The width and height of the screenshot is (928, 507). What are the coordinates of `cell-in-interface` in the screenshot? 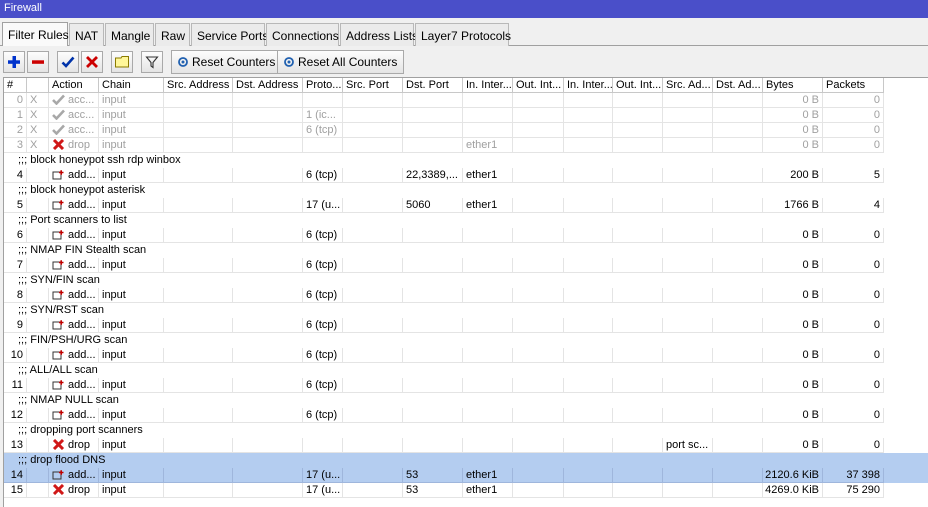 It's located at (488, 385).